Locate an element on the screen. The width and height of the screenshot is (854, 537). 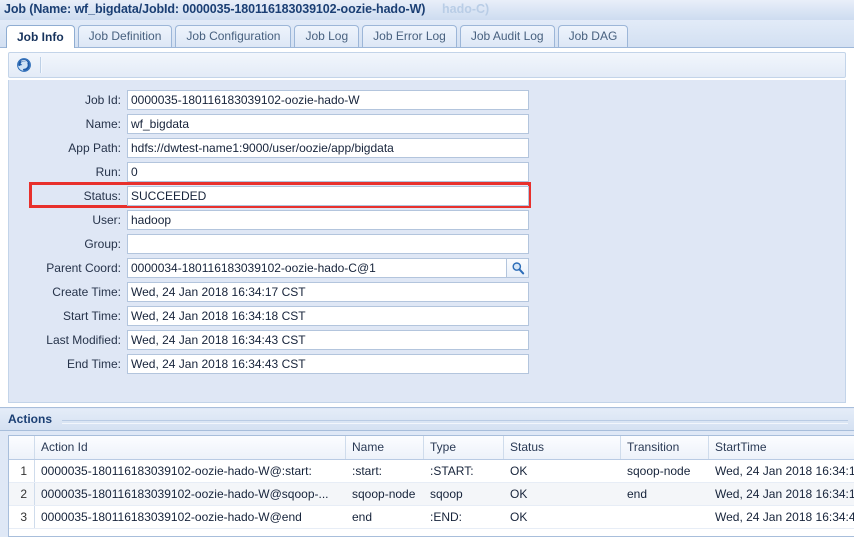
form-row: Run: is located at coordinates (277, 174).